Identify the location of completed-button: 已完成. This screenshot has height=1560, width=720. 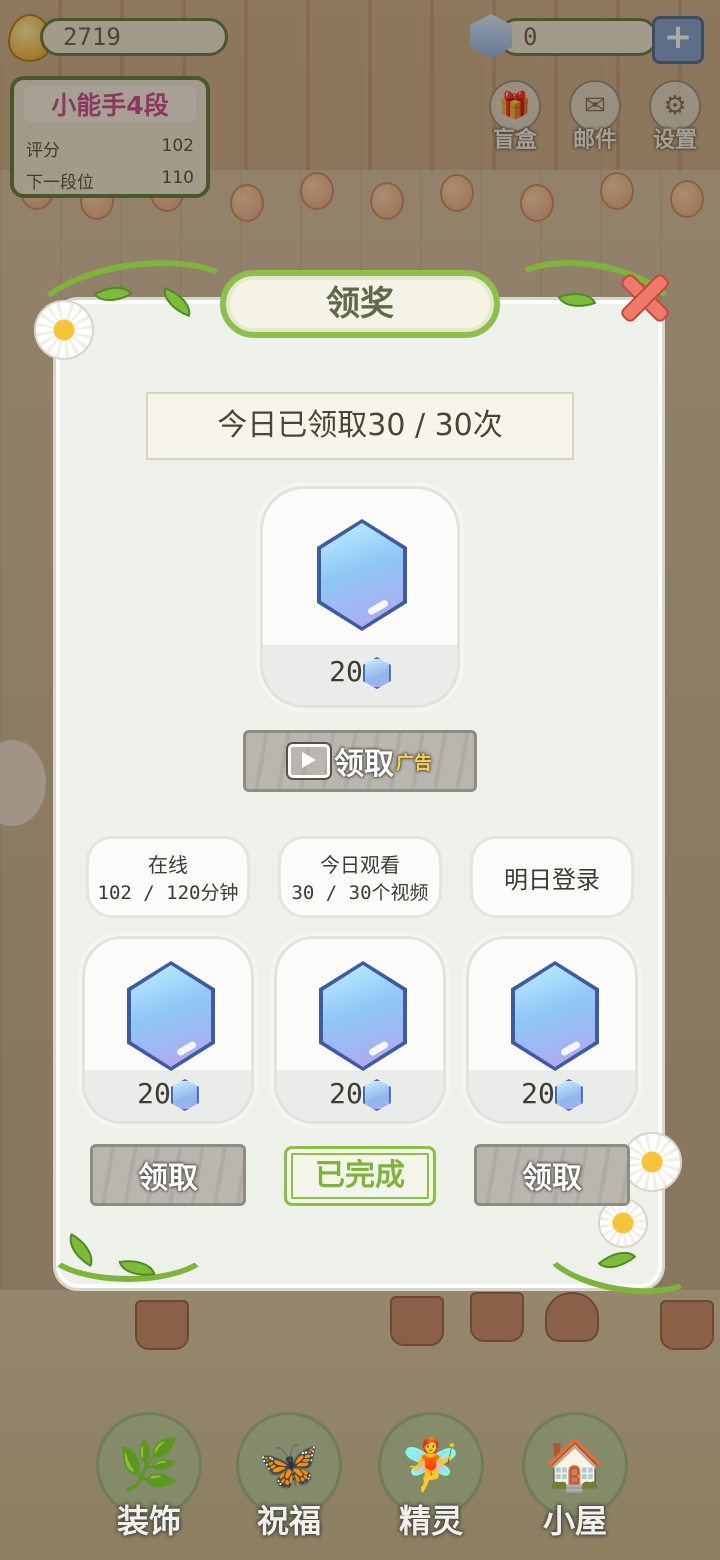
(360, 1176).